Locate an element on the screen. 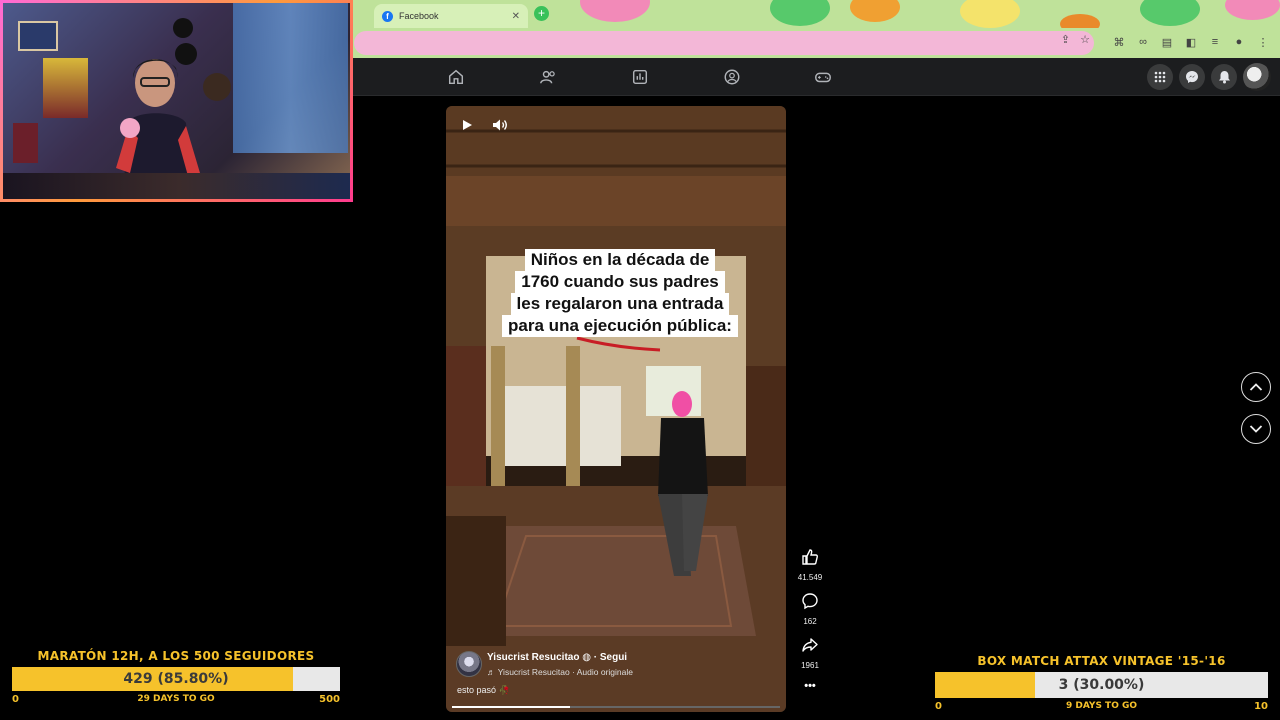  home-icon is located at coordinates (456, 77).